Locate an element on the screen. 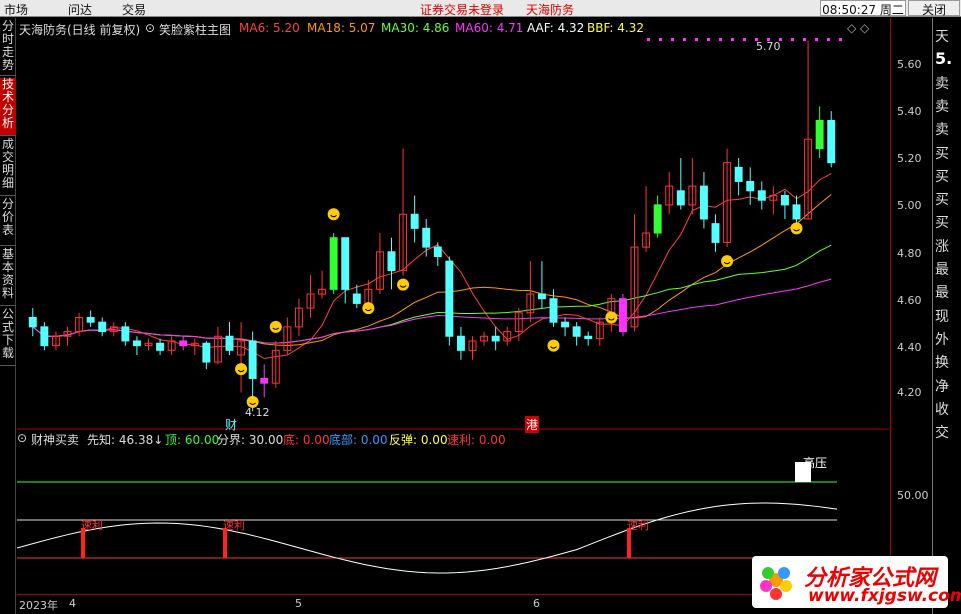 This screenshot has height=614, width=961. quote-info-panel: 天 5. 卖卖卖买买买买涨最最现外换净收交 is located at coordinates (946, 316).